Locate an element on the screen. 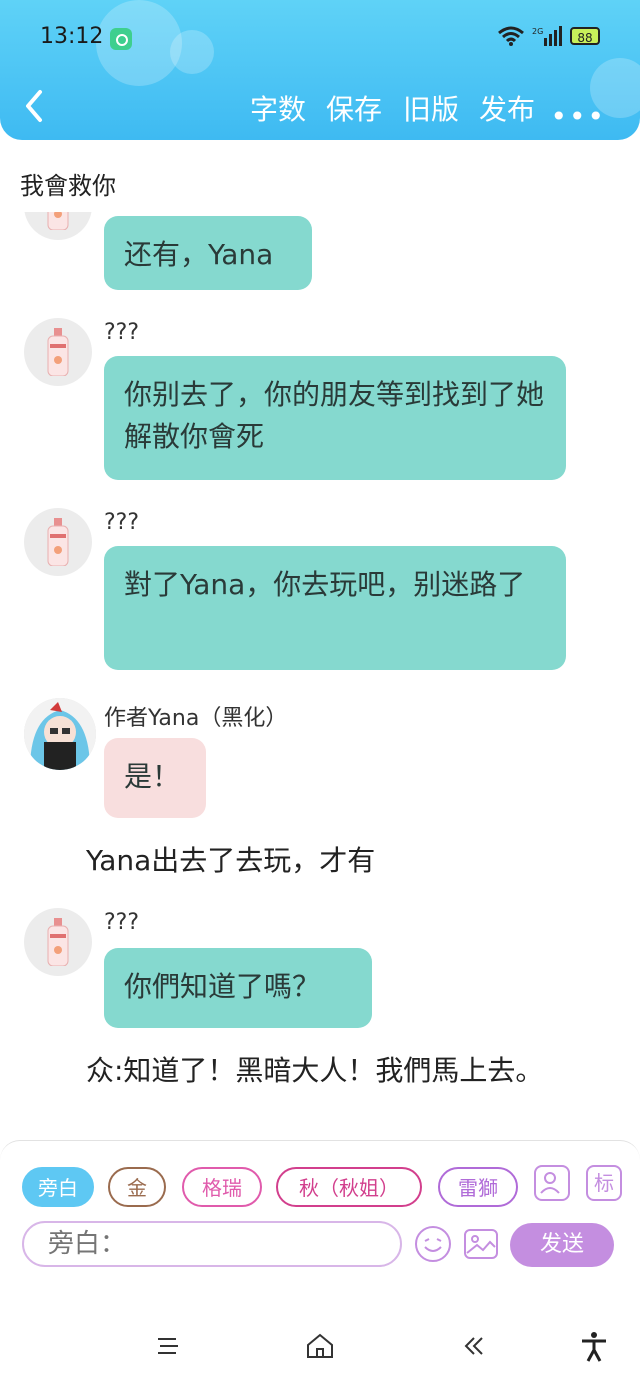  back-arrow-icon is located at coordinates (34, 106).